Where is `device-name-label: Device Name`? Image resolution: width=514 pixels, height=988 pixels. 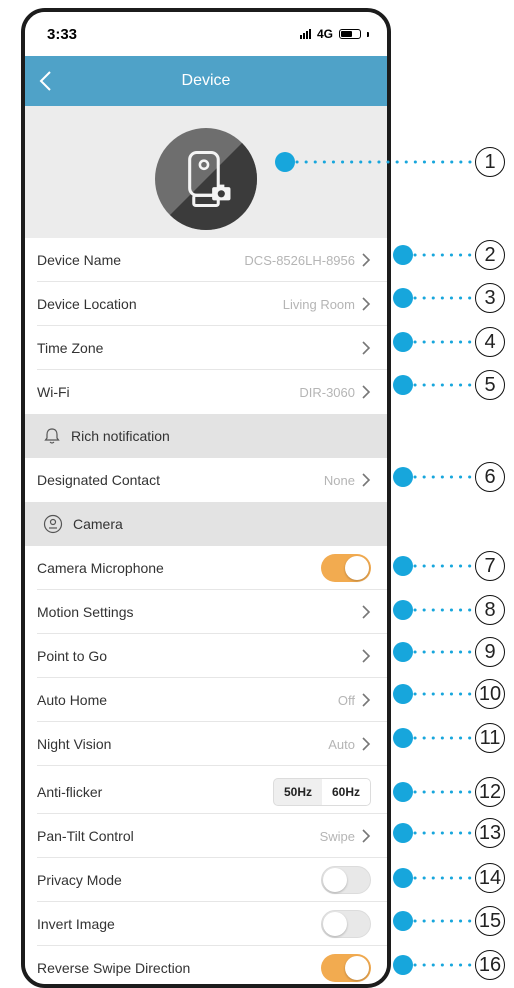 device-name-label: Device Name is located at coordinates (79, 260).